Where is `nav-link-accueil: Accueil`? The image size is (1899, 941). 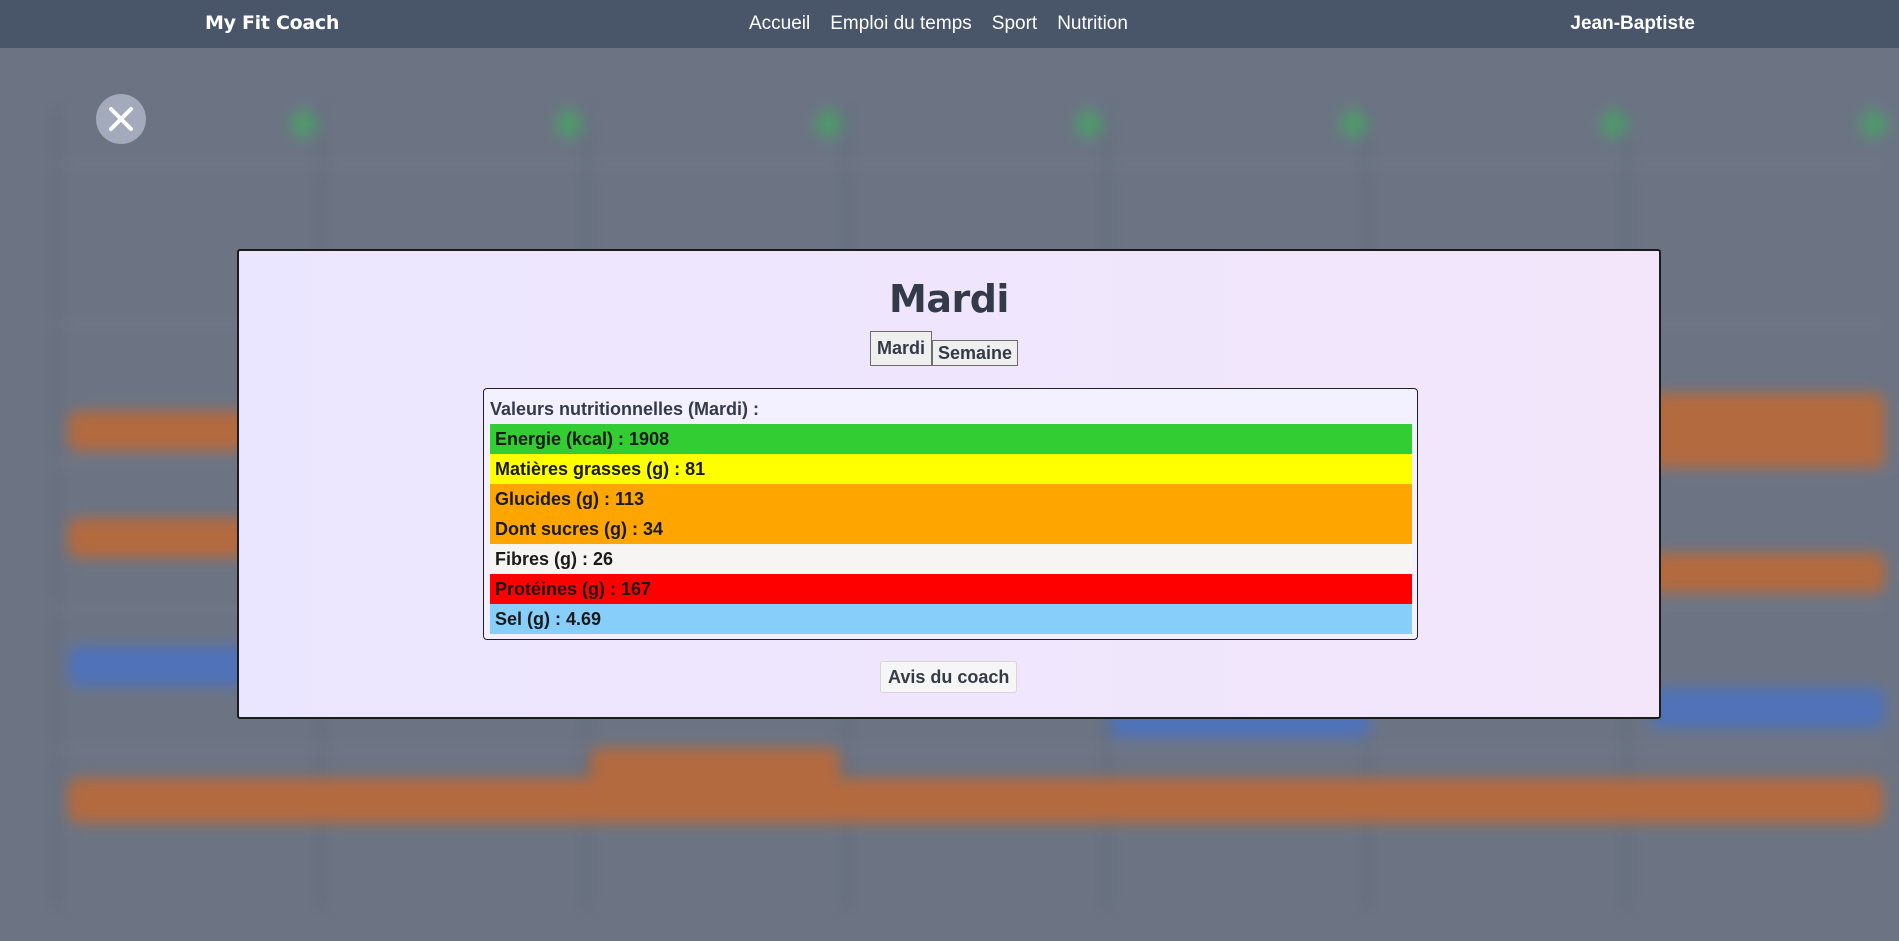 nav-link-accueil: Accueil is located at coordinates (779, 24).